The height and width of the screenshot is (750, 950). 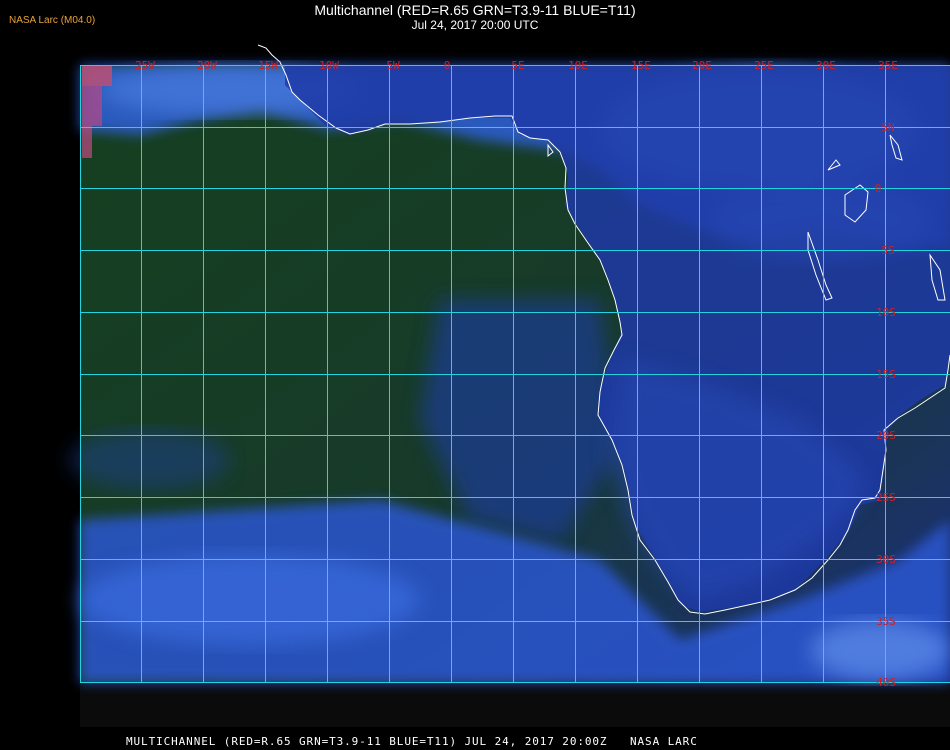 What do you see at coordinates (886, 435) in the screenshot?
I see `lat-label: 20S` at bounding box center [886, 435].